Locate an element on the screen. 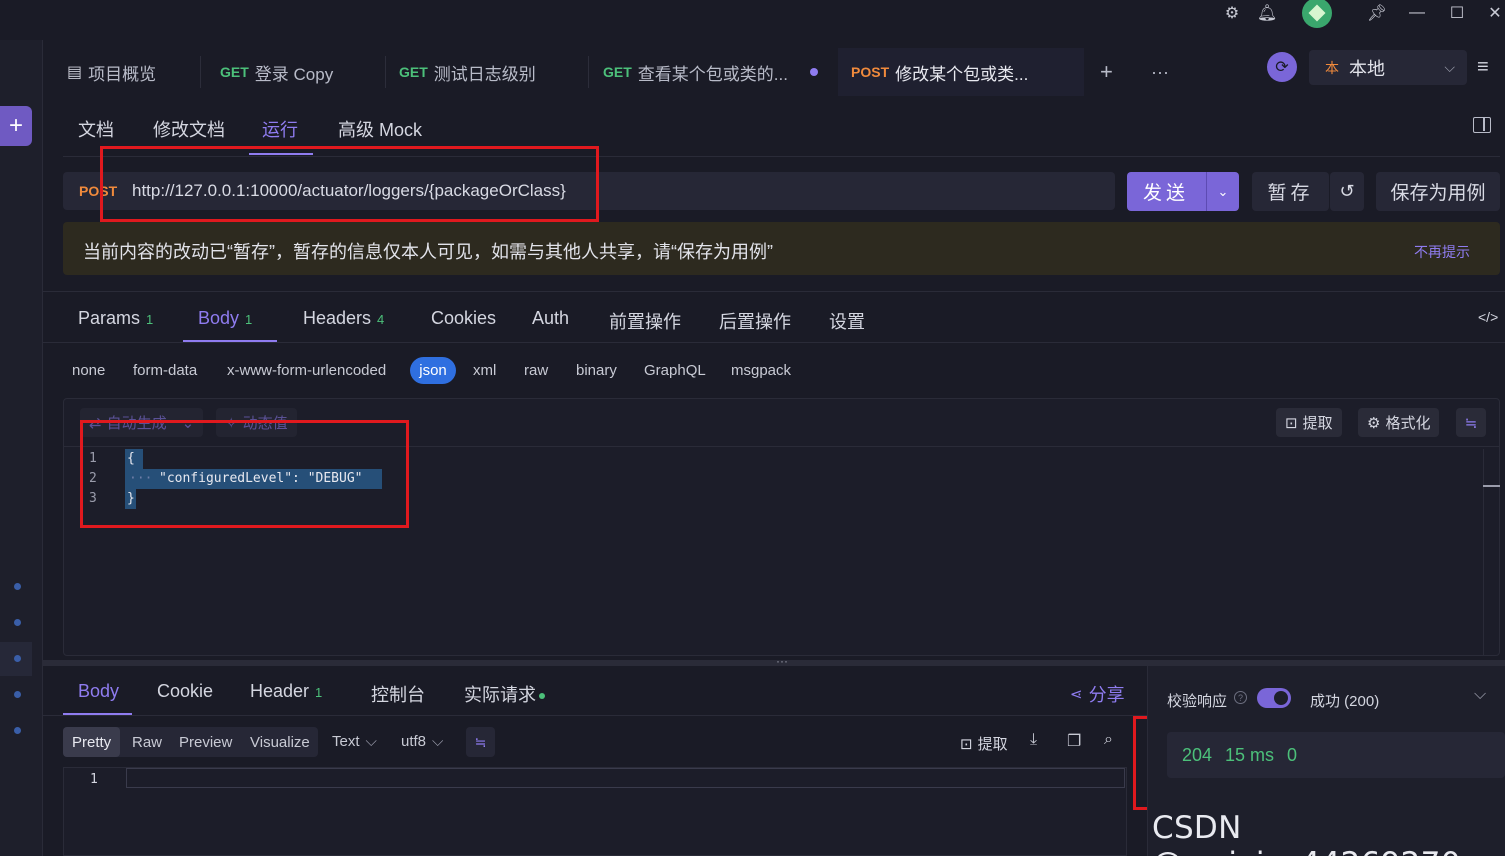 The image size is (1505, 856). app-logo is located at coordinates (1317, 14).